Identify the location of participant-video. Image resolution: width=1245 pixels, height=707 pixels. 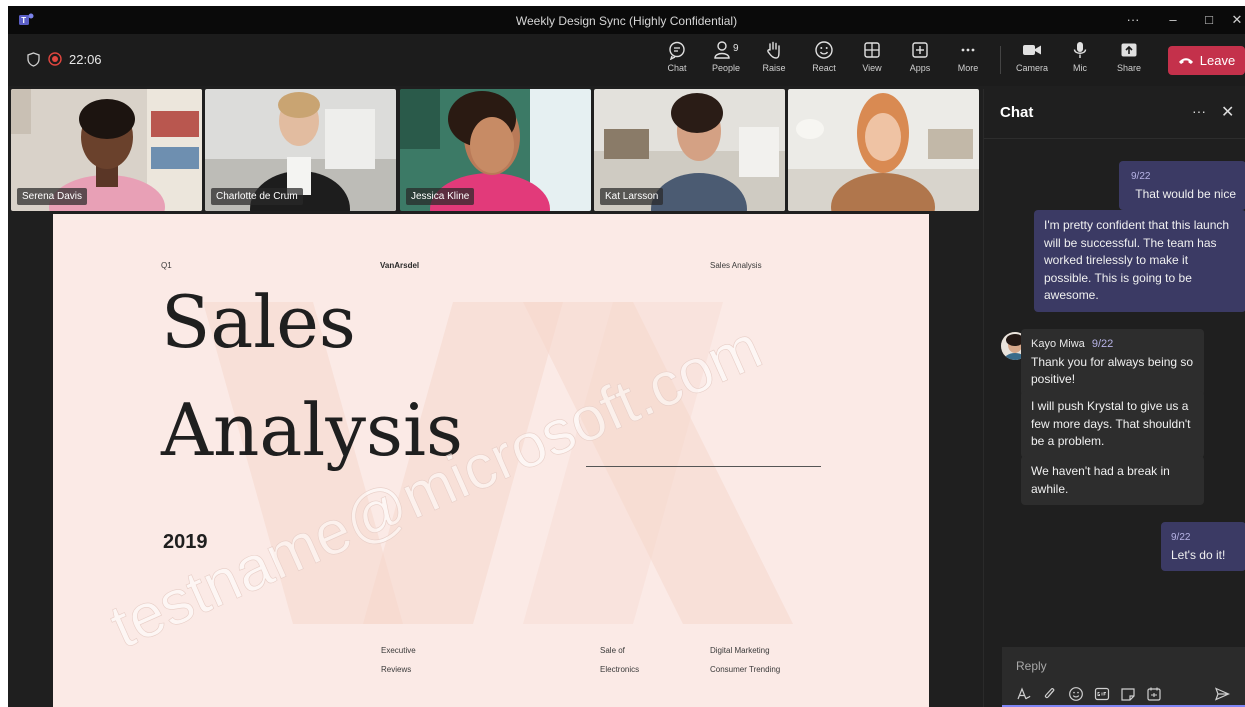
(883, 150).